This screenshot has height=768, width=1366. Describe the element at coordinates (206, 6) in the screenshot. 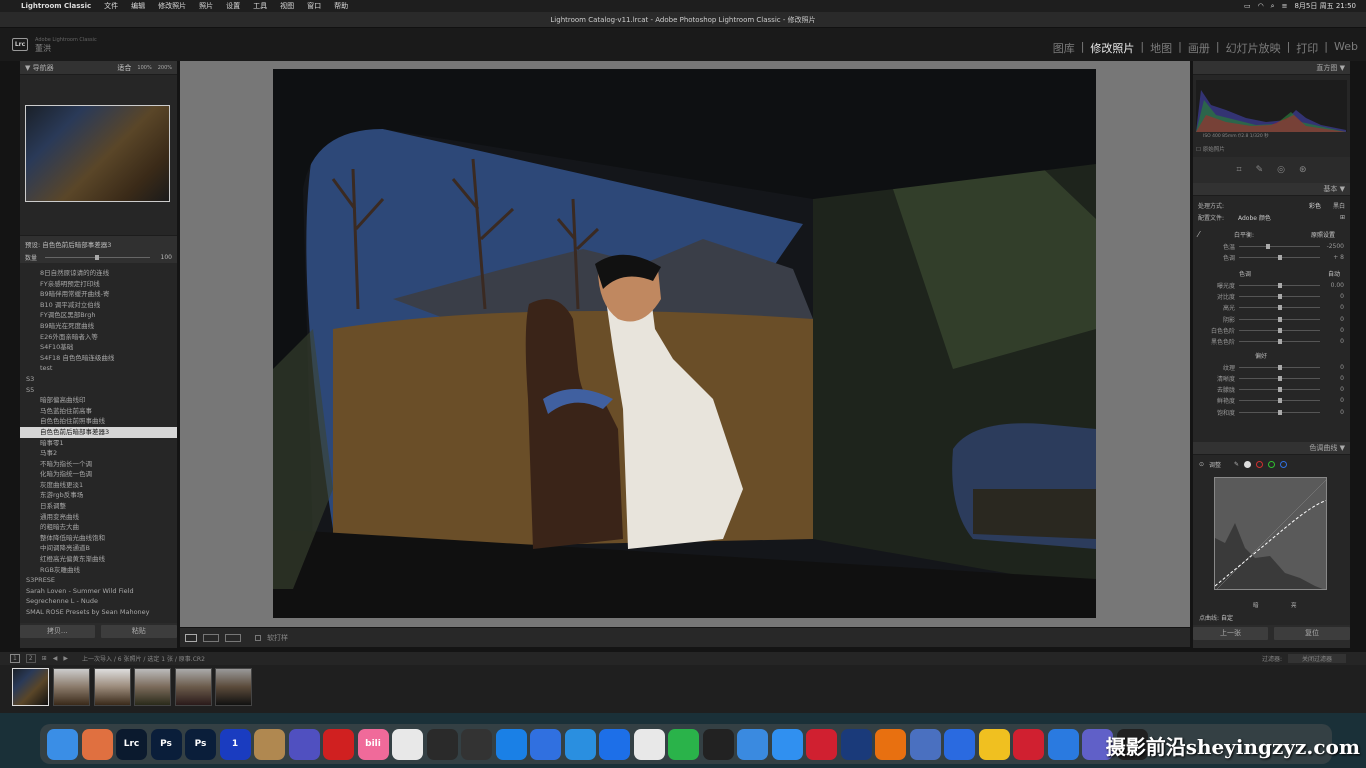

I see `menu-photo: 照片` at that location.